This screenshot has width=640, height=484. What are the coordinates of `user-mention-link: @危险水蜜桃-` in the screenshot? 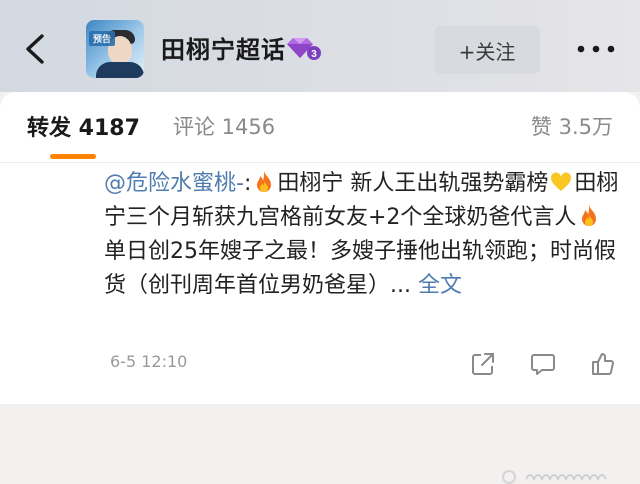 It's located at (174, 183).